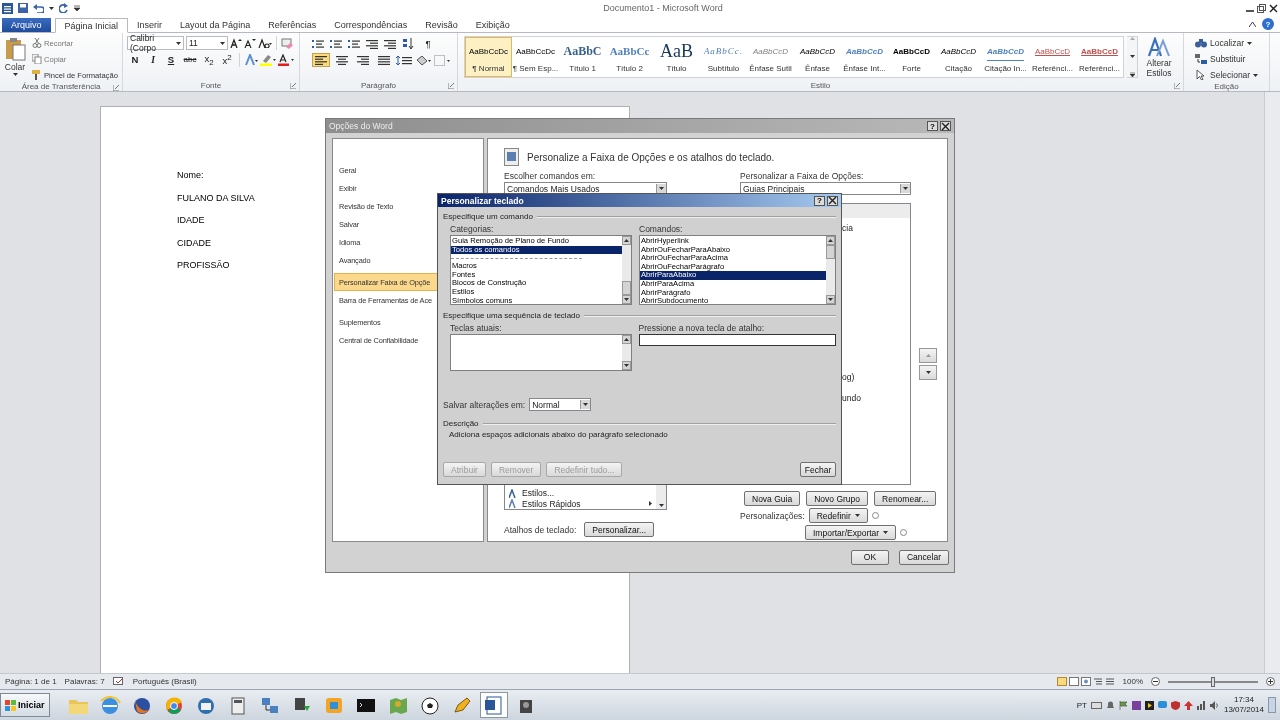 Image resolution: width=1280 pixels, height=720 pixels. Describe the element at coordinates (1123, 705) in the screenshot. I see `flag-icon` at that location.